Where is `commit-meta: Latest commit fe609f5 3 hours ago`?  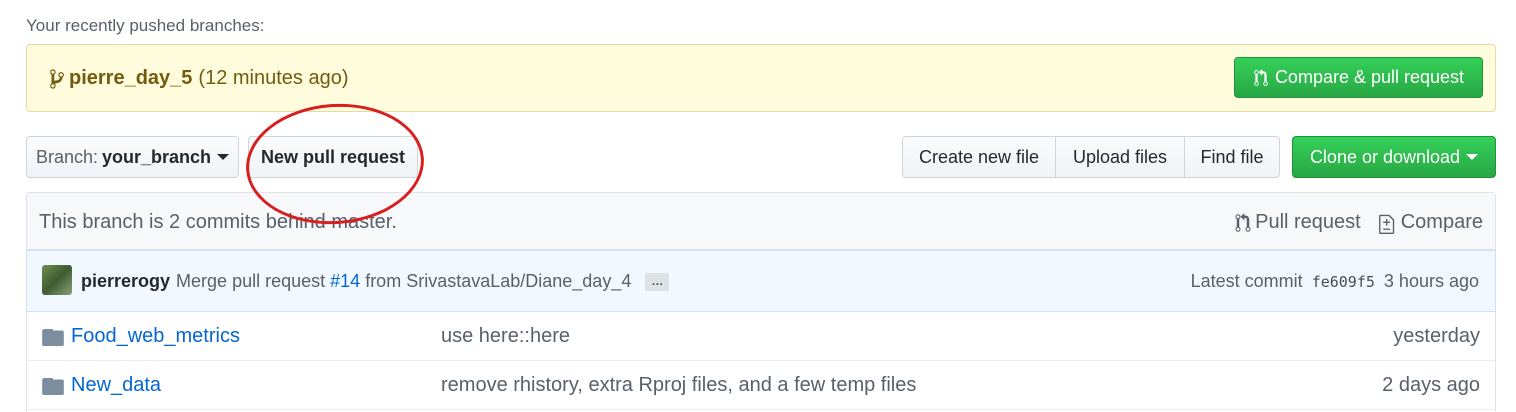
commit-meta: Latest commit fe609f5 3 hours ago is located at coordinates (1335, 281).